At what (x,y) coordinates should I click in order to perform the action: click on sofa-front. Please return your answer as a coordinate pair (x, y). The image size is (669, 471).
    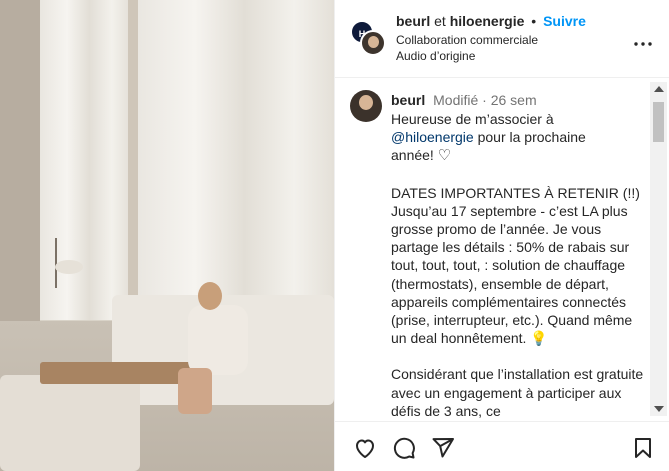
    Looking at the image, I should click on (70, 423).